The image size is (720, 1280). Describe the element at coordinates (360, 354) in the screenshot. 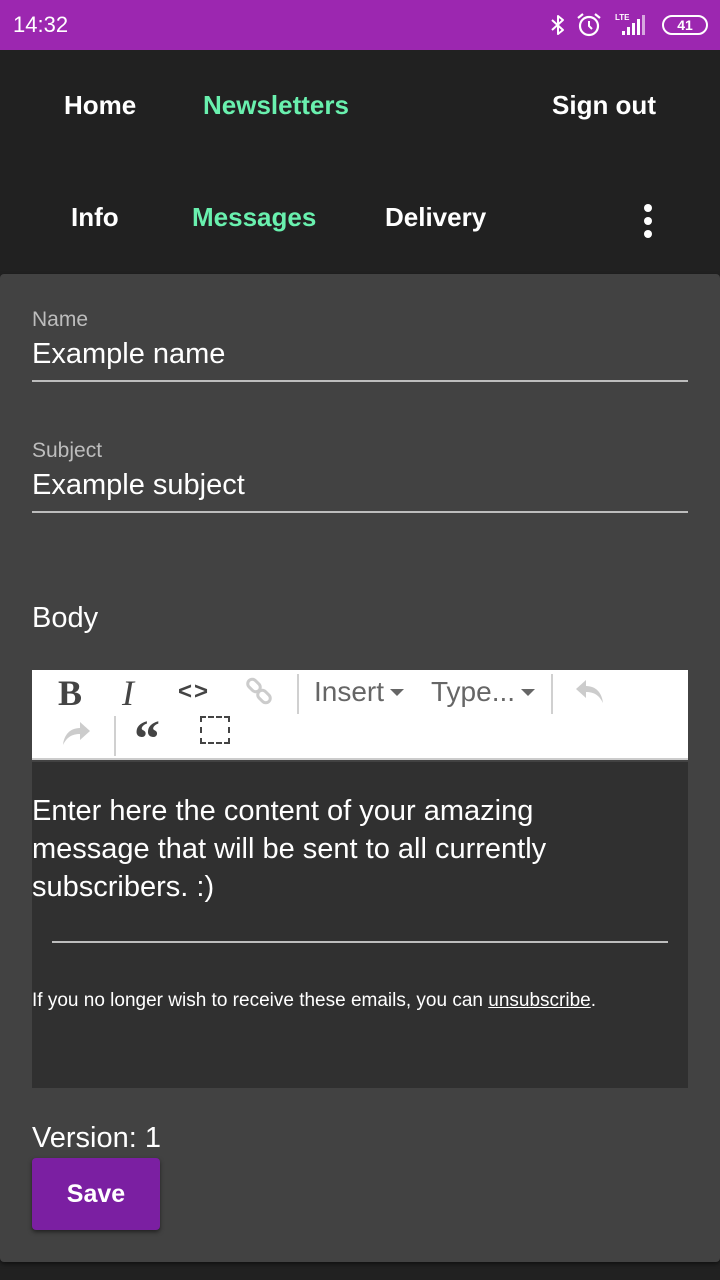

I see `name-input` at that location.